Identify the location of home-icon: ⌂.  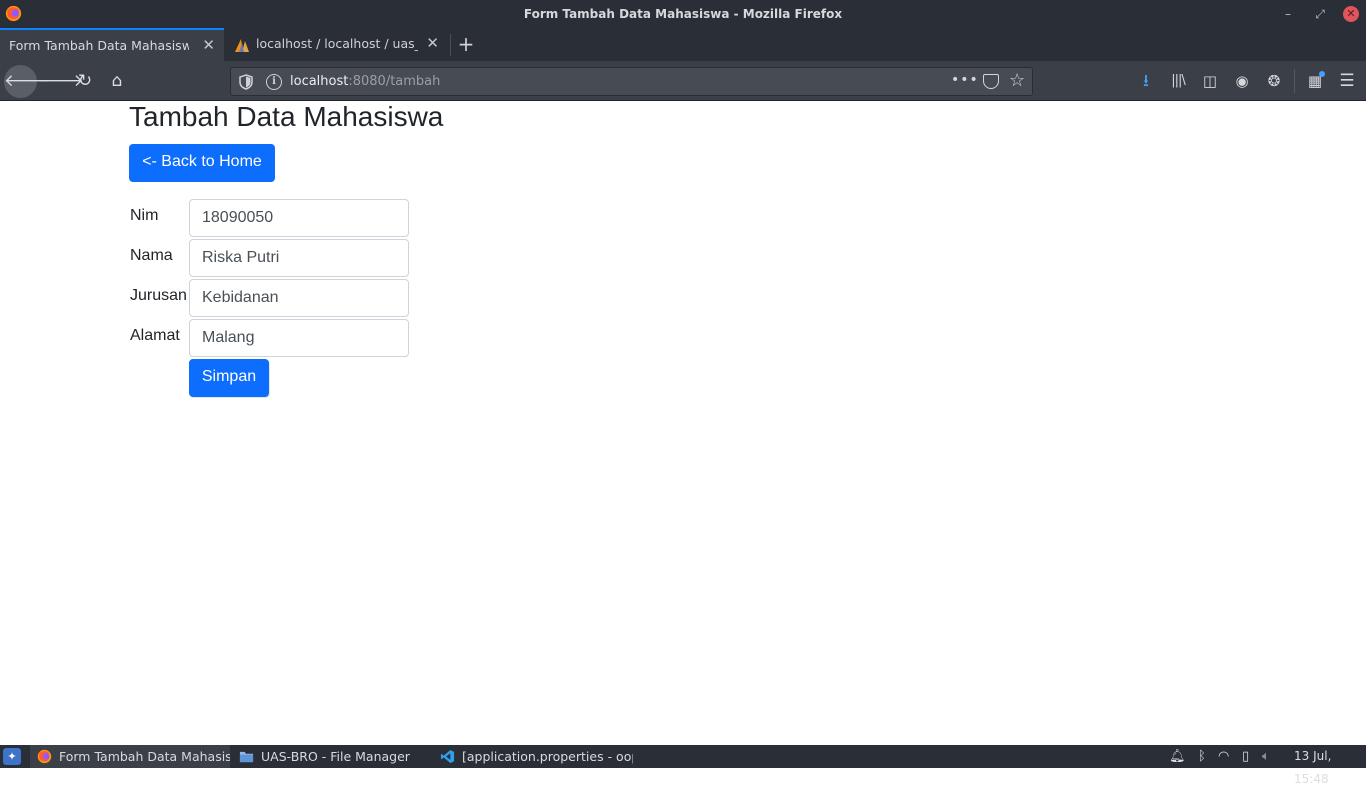
(117, 81).